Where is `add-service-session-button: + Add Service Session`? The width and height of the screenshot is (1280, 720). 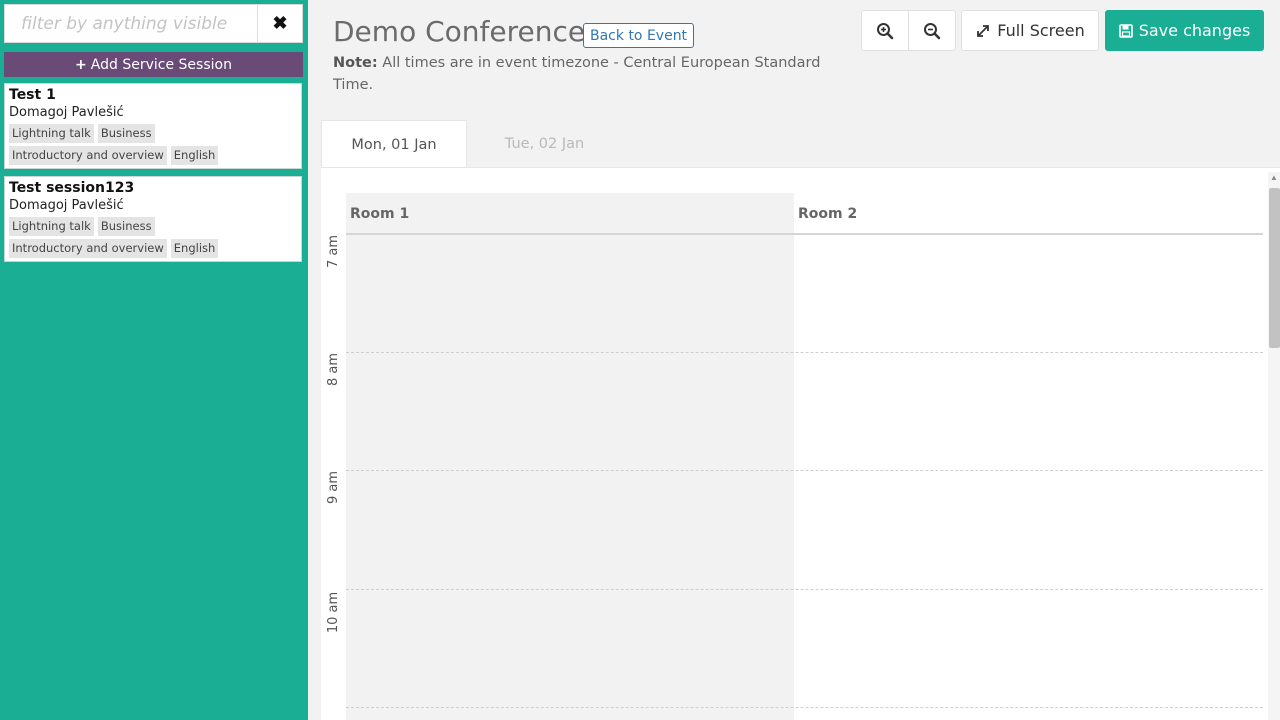
add-service-session-button: + Add Service Session is located at coordinates (153, 64).